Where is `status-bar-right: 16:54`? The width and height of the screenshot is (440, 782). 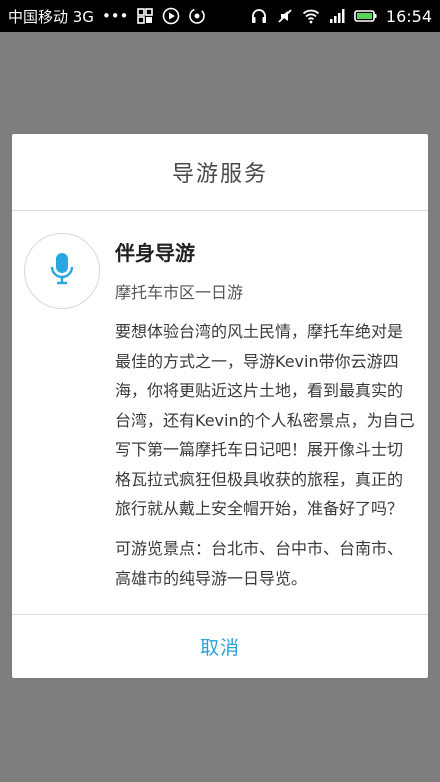
status-bar-right: 16:54 is located at coordinates (341, 16).